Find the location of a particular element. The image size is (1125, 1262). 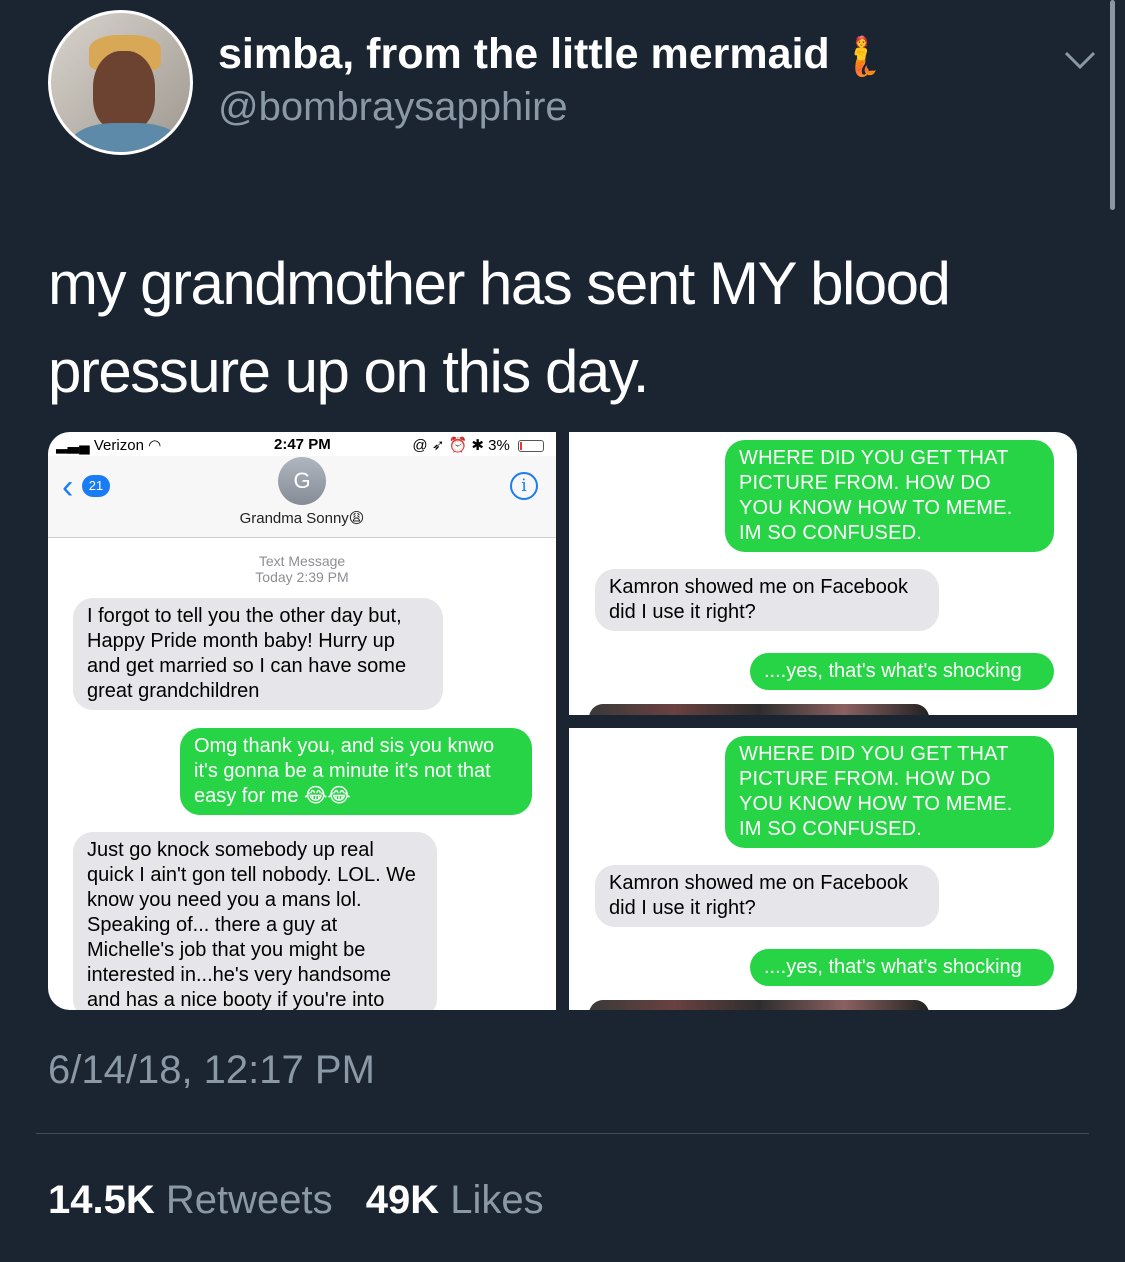

contact-emoji: 😩 is located at coordinates (356, 518).